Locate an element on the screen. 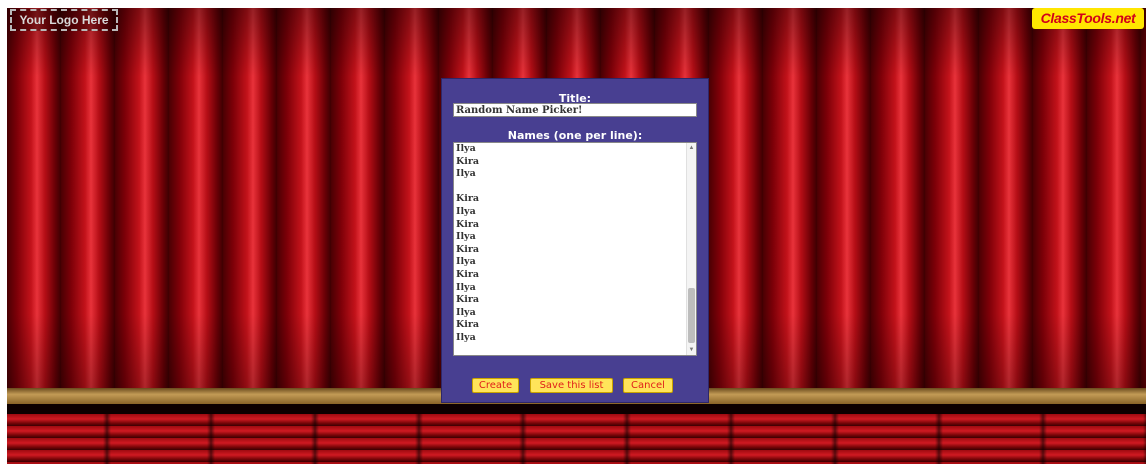  audience-seats is located at coordinates (576, 439).